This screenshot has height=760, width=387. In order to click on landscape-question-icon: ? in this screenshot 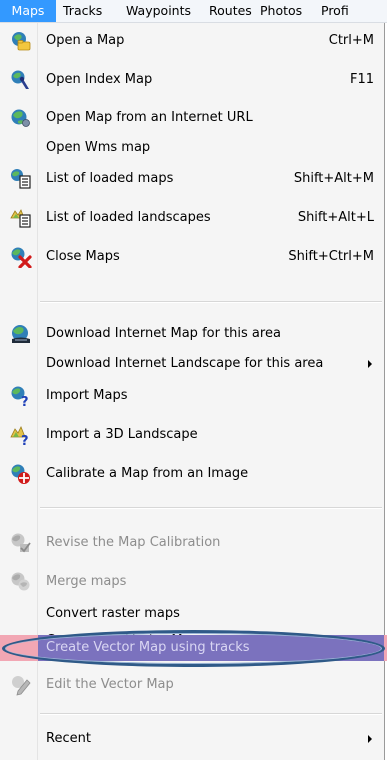, I will do `click(21, 435)`.